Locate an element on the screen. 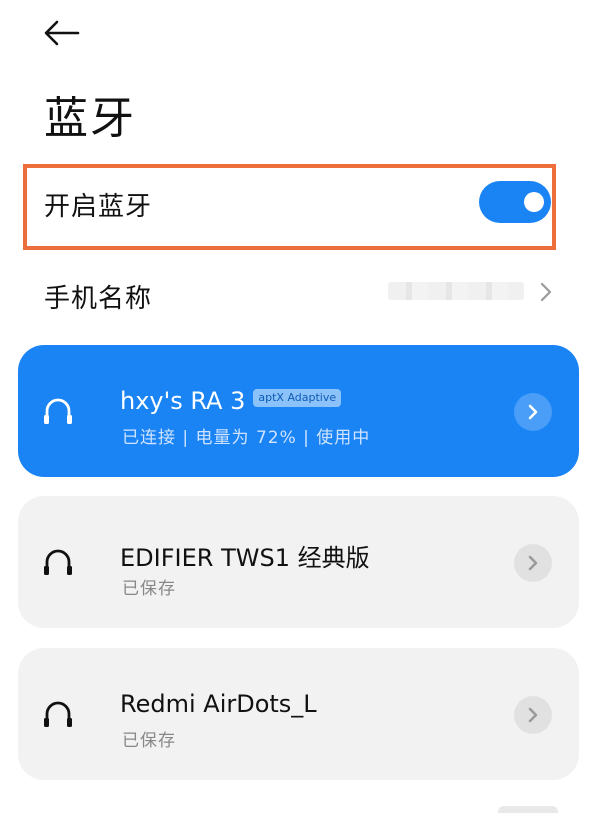 The image size is (607, 813). phone-name-value is located at coordinates (456, 291).